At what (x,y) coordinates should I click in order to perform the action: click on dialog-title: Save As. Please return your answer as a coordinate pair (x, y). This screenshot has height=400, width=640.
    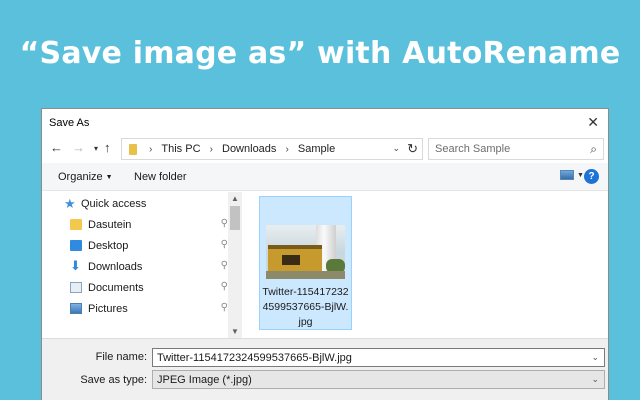
    Looking at the image, I should click on (69, 123).